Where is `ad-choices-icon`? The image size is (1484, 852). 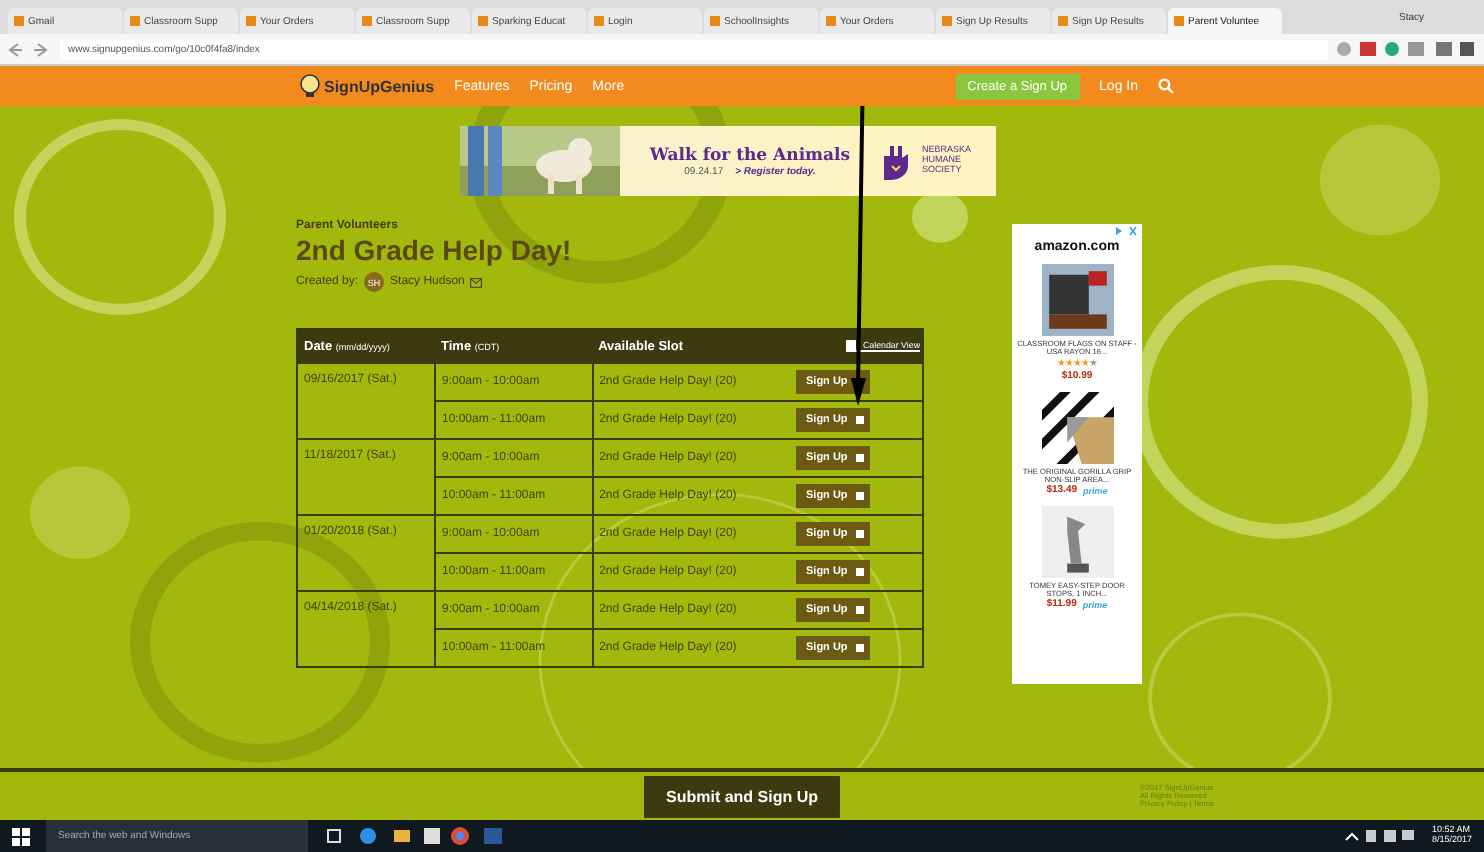
ad-choices-icon is located at coordinates (1126, 231).